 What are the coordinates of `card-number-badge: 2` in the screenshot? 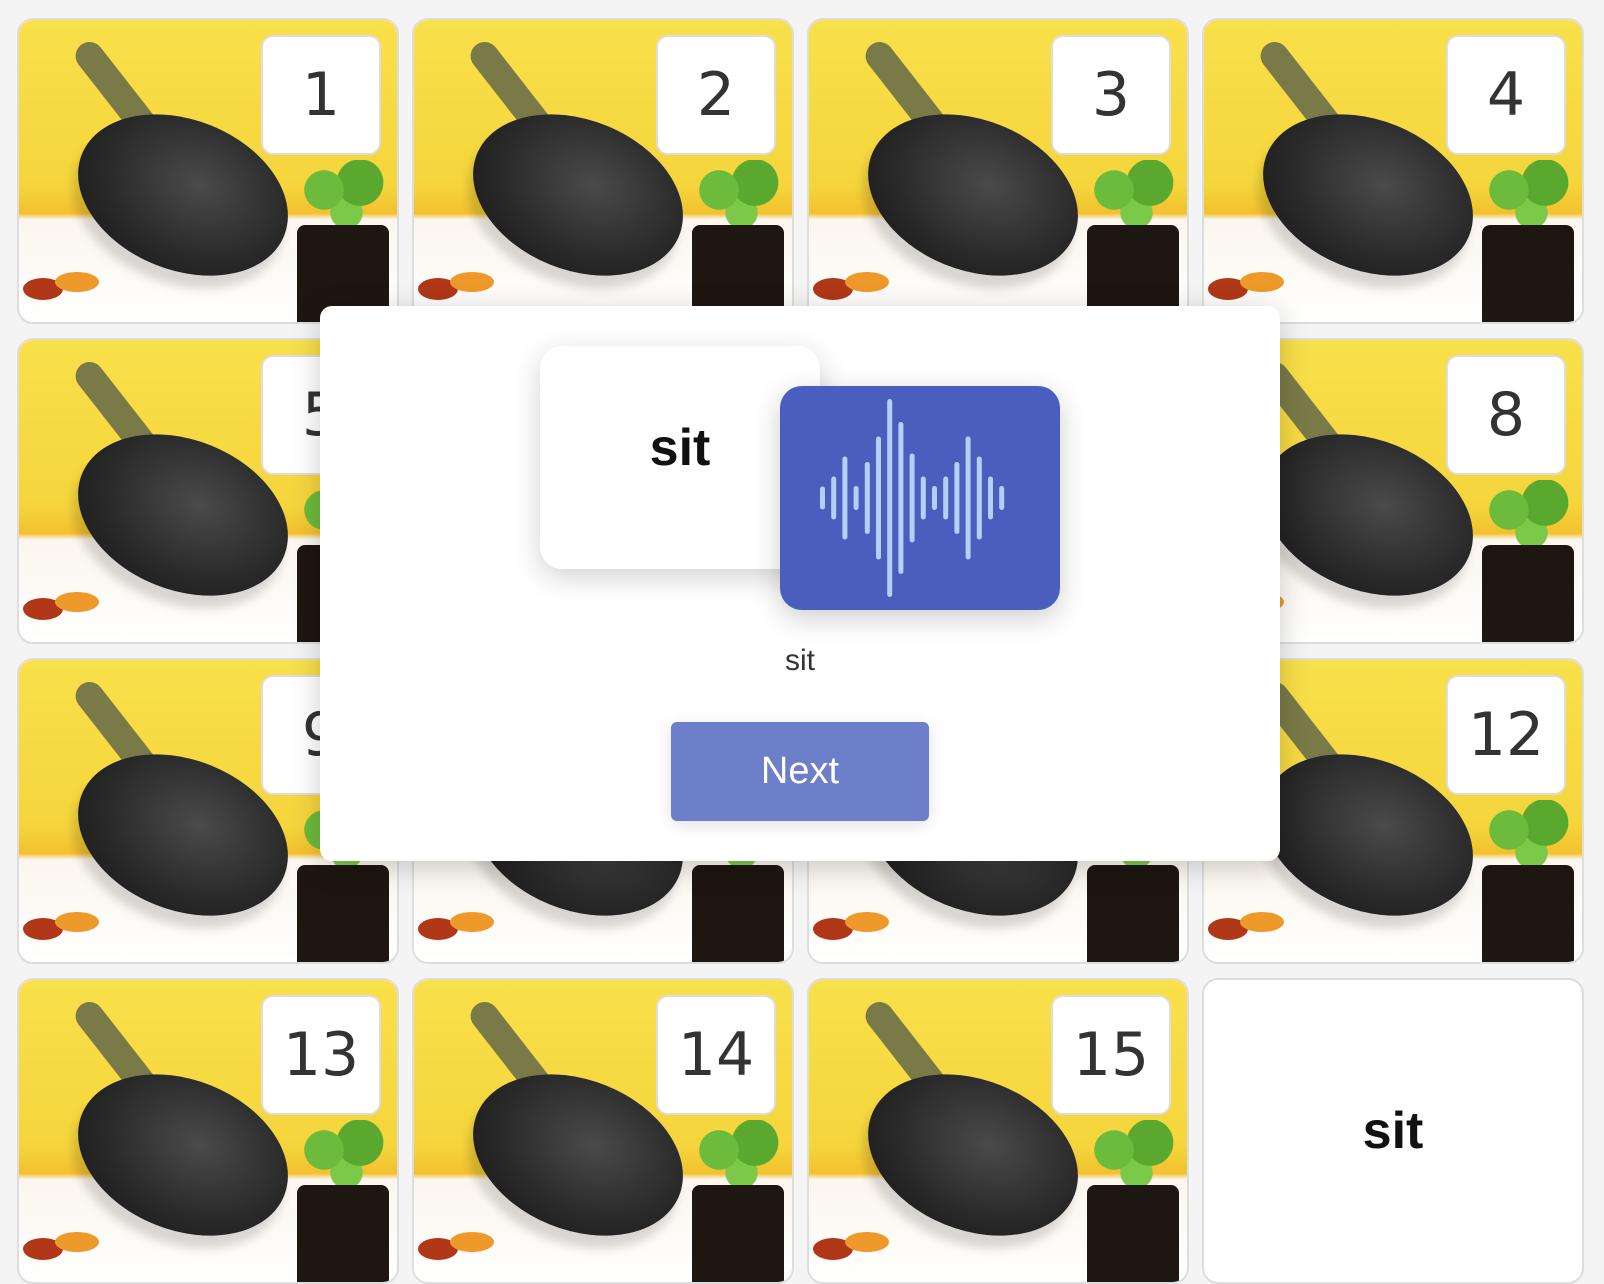 It's located at (716, 95).